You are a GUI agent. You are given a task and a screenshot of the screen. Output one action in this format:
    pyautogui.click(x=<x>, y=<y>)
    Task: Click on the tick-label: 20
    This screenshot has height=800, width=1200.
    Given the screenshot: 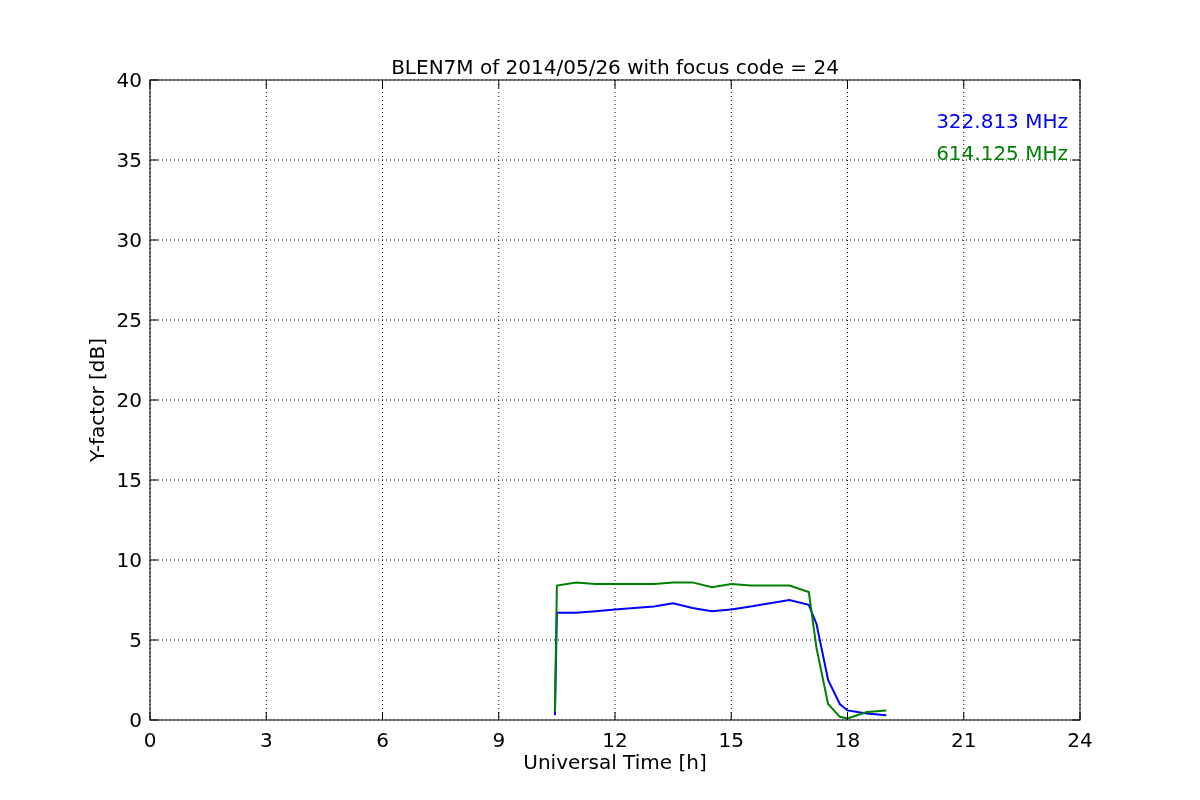 What is the action you would take?
    pyautogui.click(x=129, y=400)
    